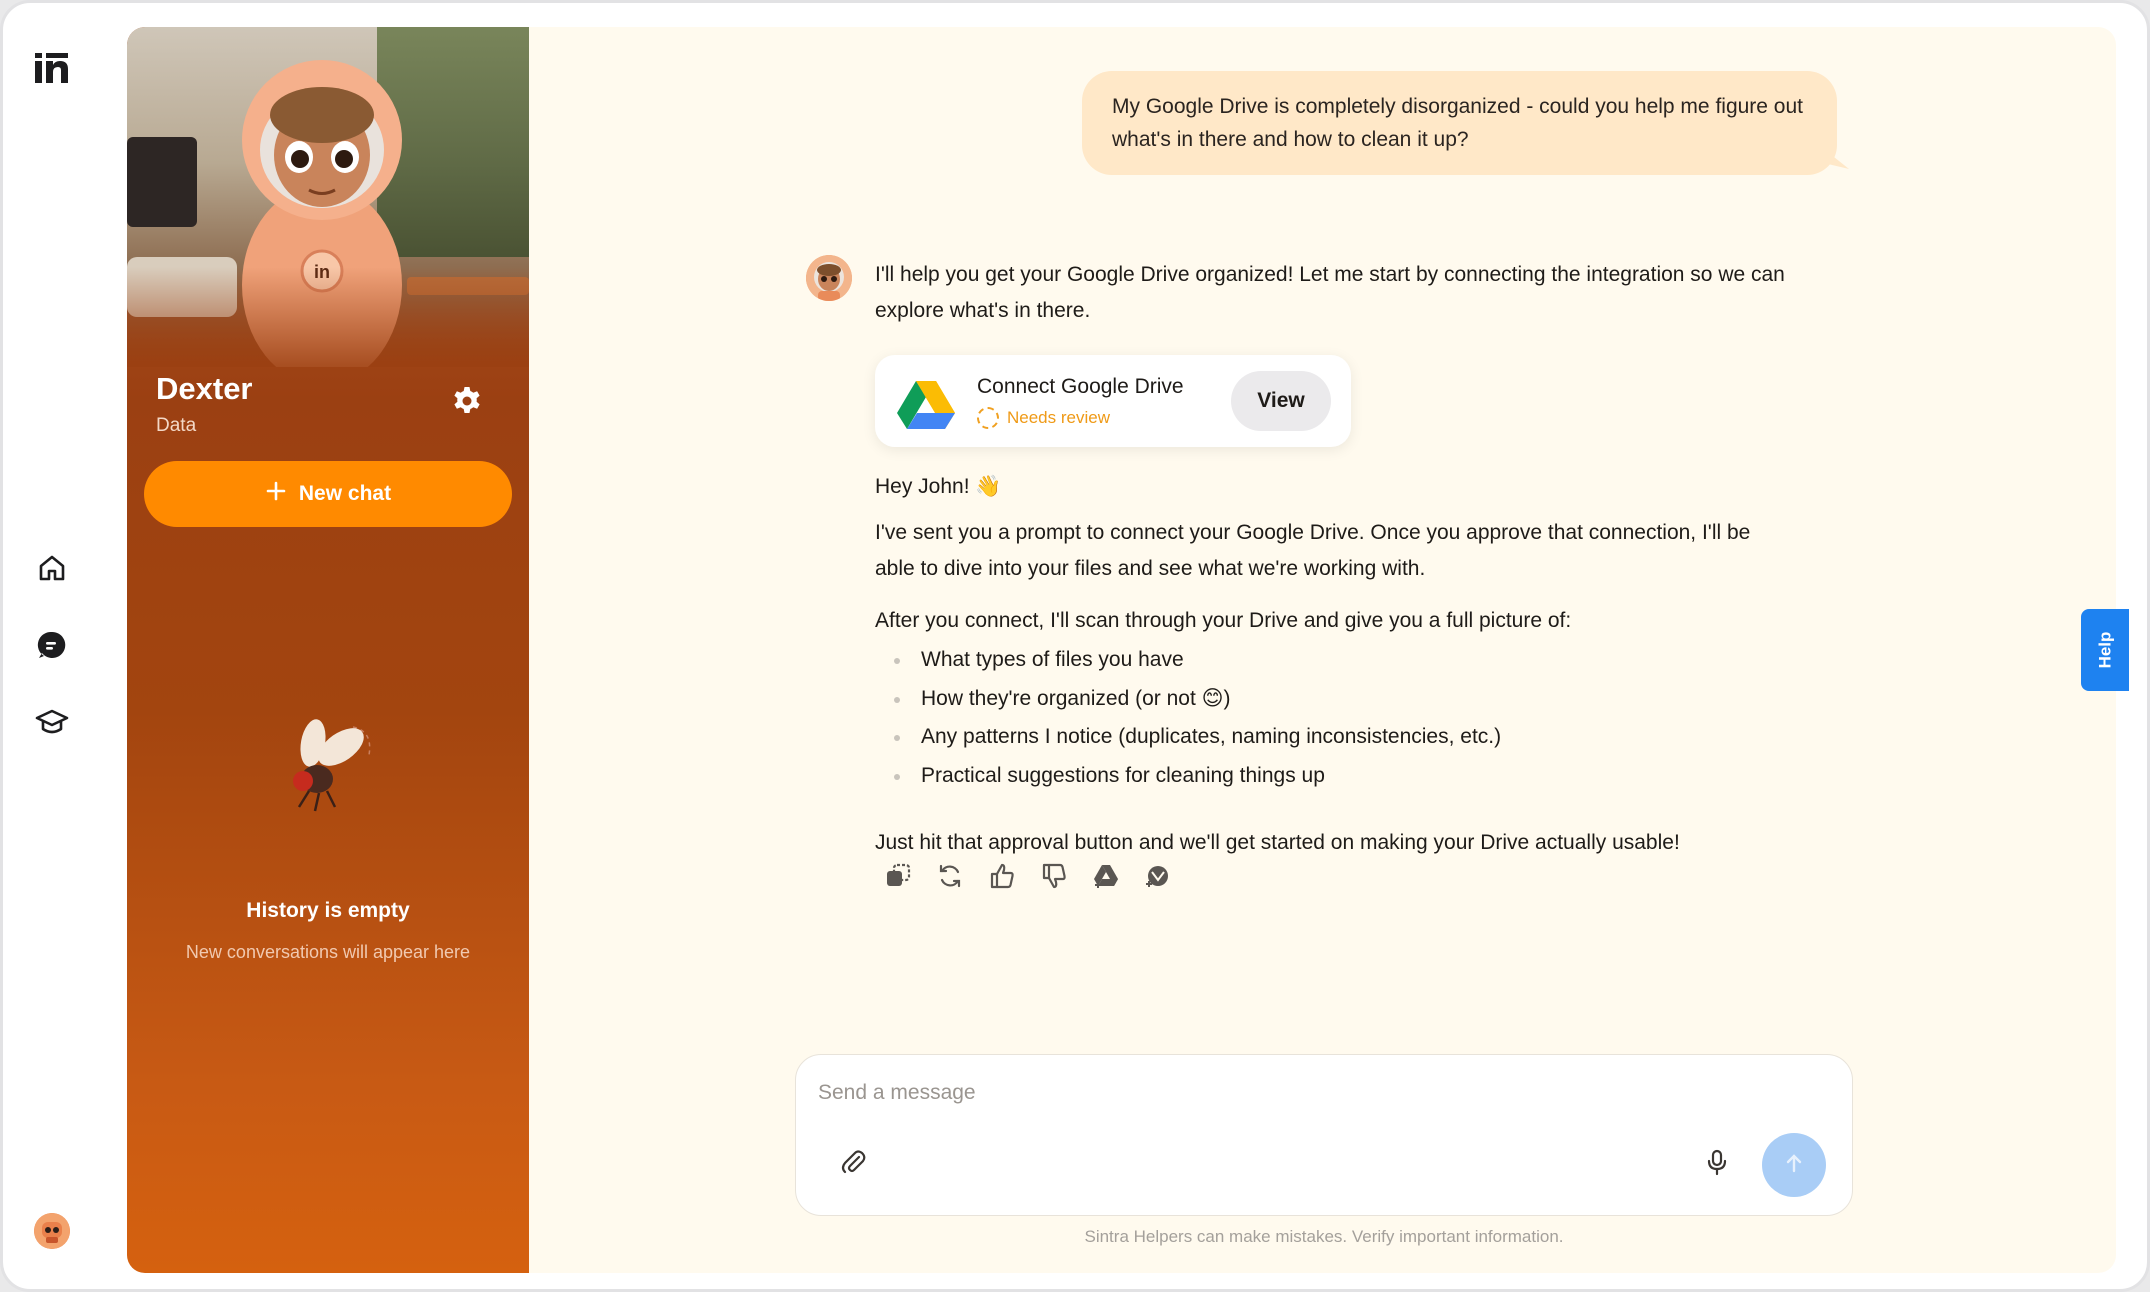 The height and width of the screenshot is (1292, 2150). What do you see at coordinates (988, 418) in the screenshot?
I see `pending-status-icon` at bounding box center [988, 418].